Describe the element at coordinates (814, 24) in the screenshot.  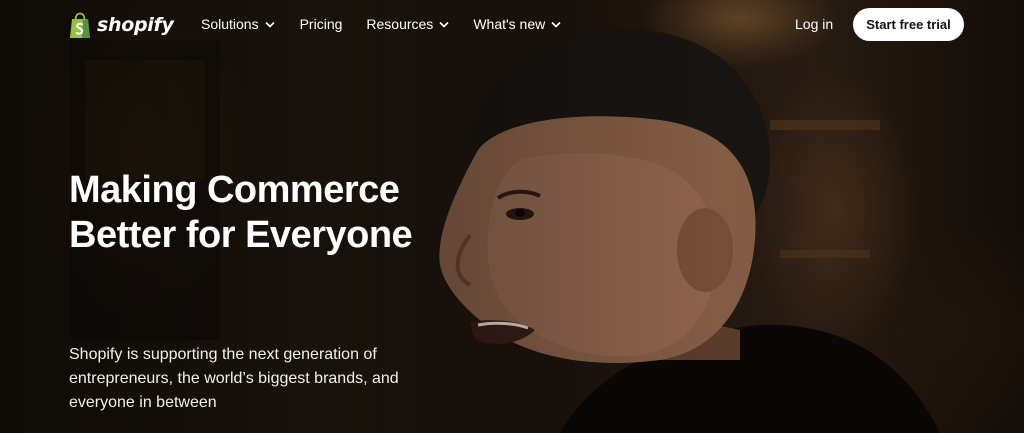
I see `login-link: Log in` at that location.